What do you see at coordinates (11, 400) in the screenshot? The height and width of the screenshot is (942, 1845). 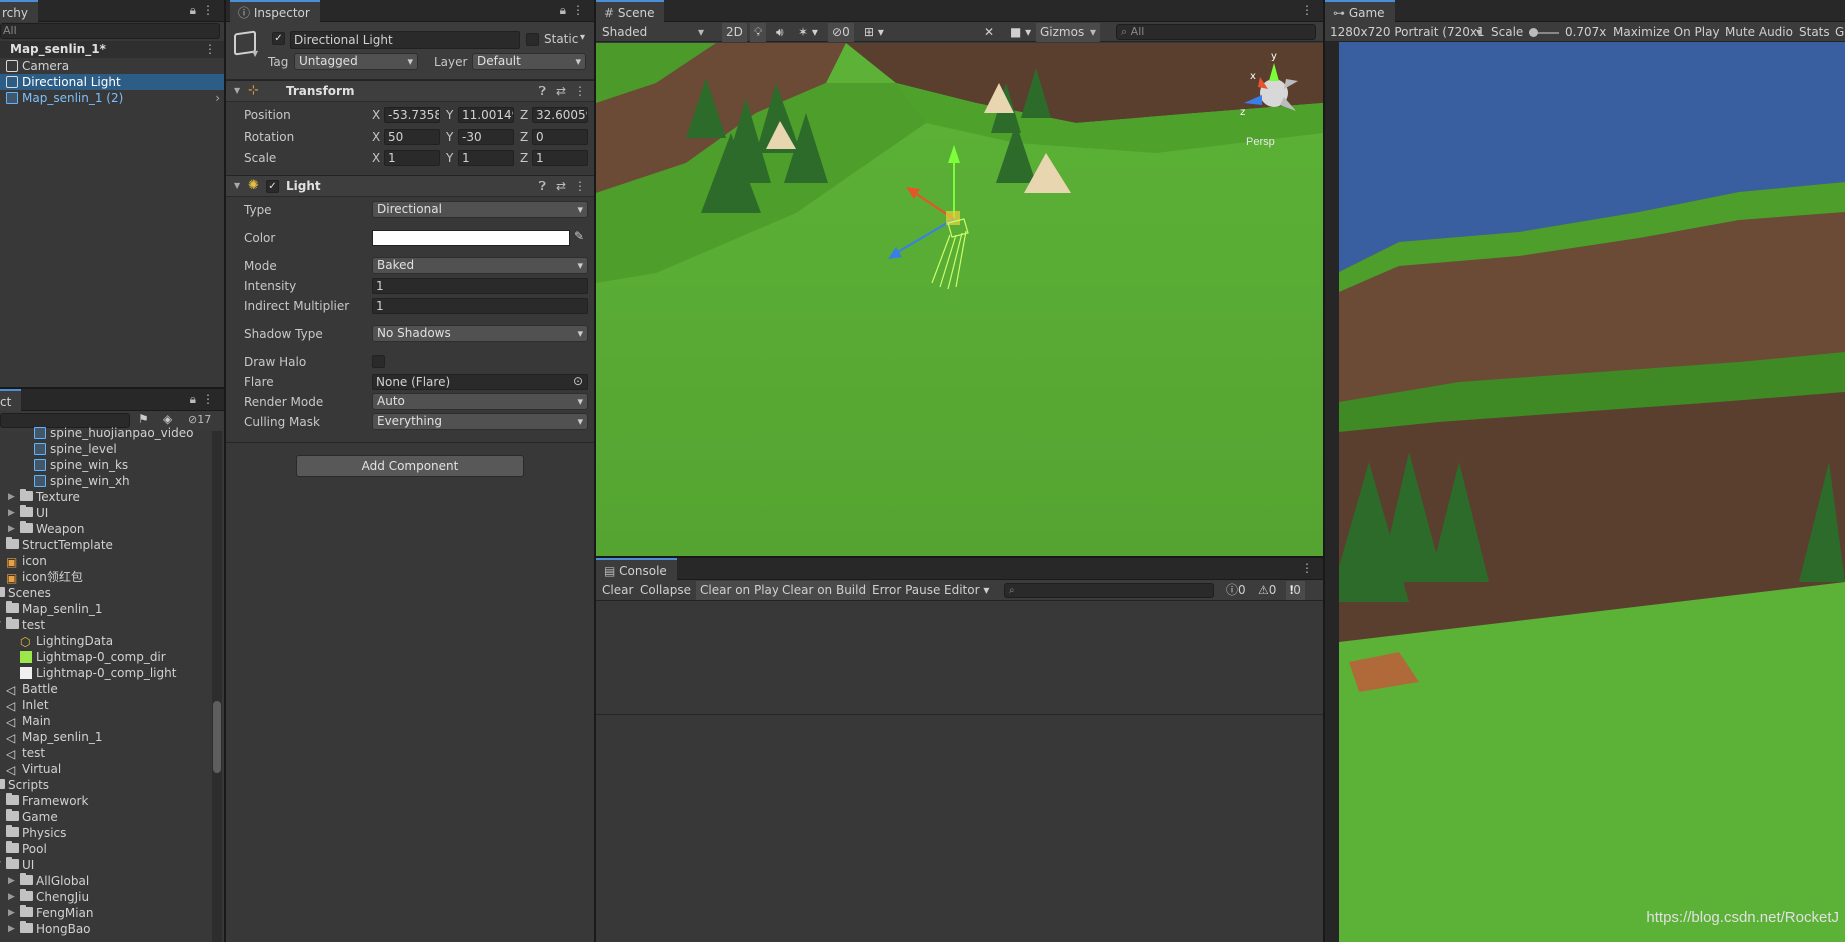 I see `tab-project: ct` at bounding box center [11, 400].